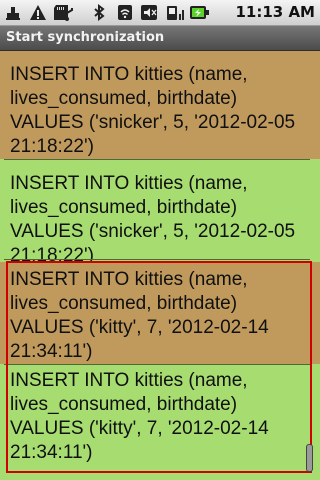 This screenshot has width=320, height=480. Describe the element at coordinates (149, 12) in the screenshot. I see `mute-icon` at that location.